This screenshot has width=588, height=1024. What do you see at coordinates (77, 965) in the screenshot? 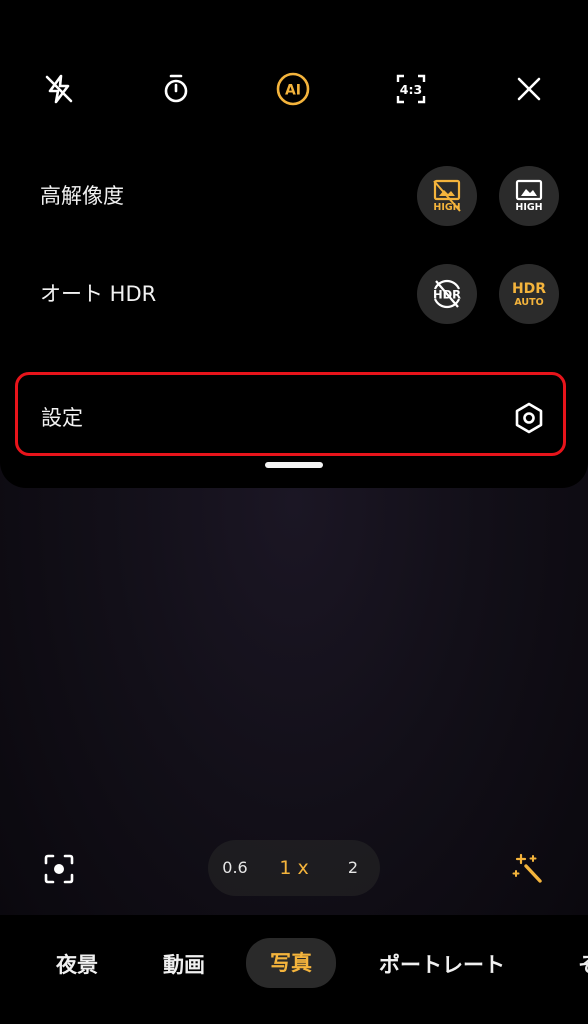
I see `mode-night: 夜景` at bounding box center [77, 965].